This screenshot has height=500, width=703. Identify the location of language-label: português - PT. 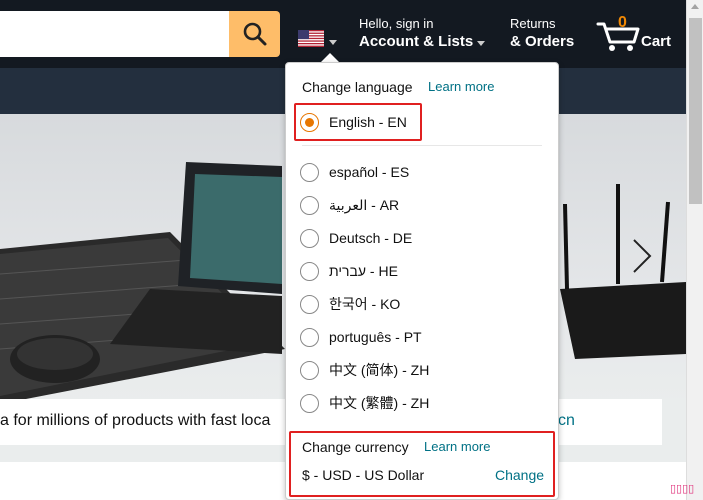
(375, 337).